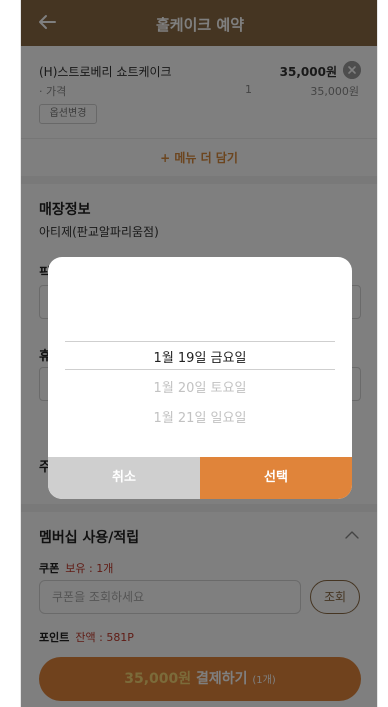 The width and height of the screenshot is (388, 707). I want to click on picker-date-option: 1월 20일 토요일, so click(200, 386).